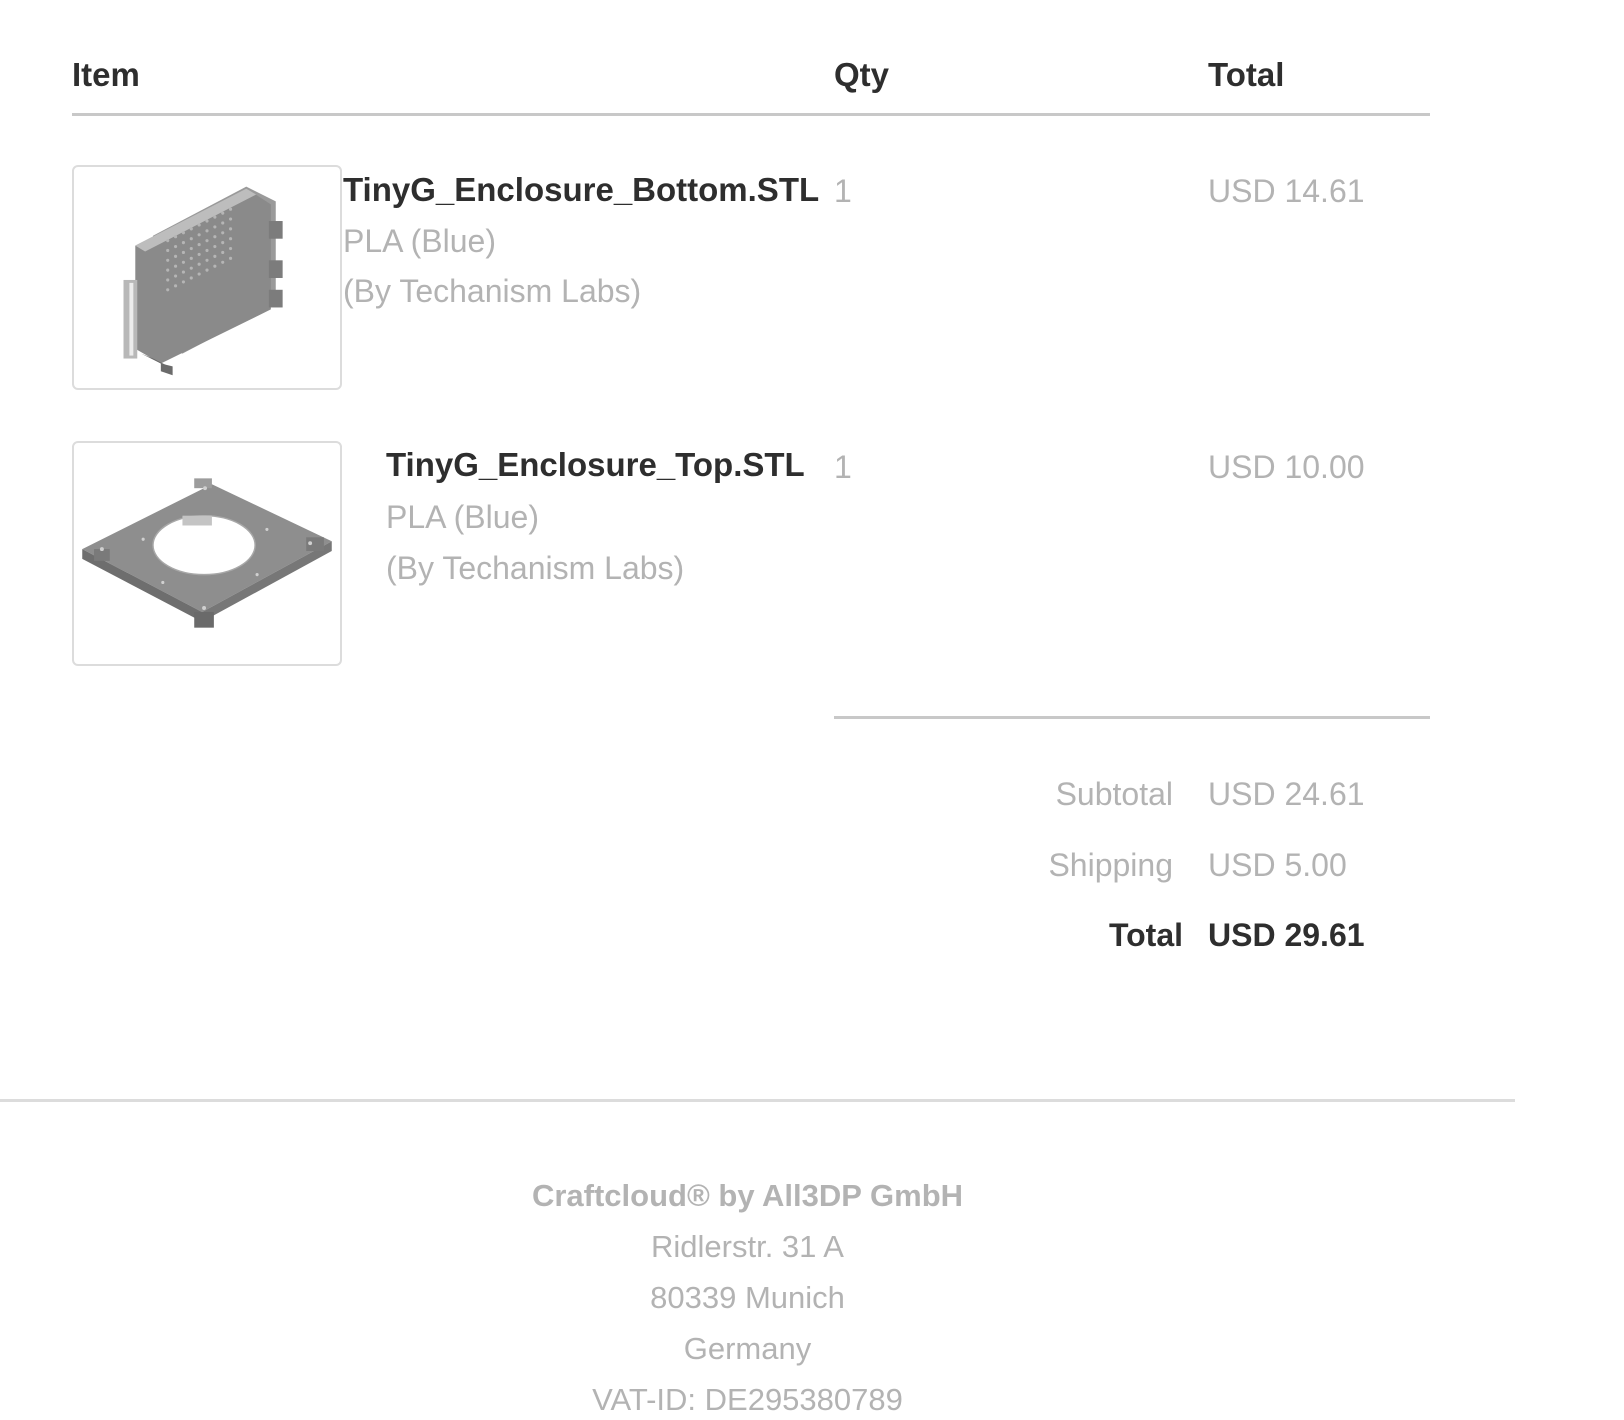 The height and width of the screenshot is (1420, 1624). I want to click on shipping-value: USD 5.00, so click(1277, 865).